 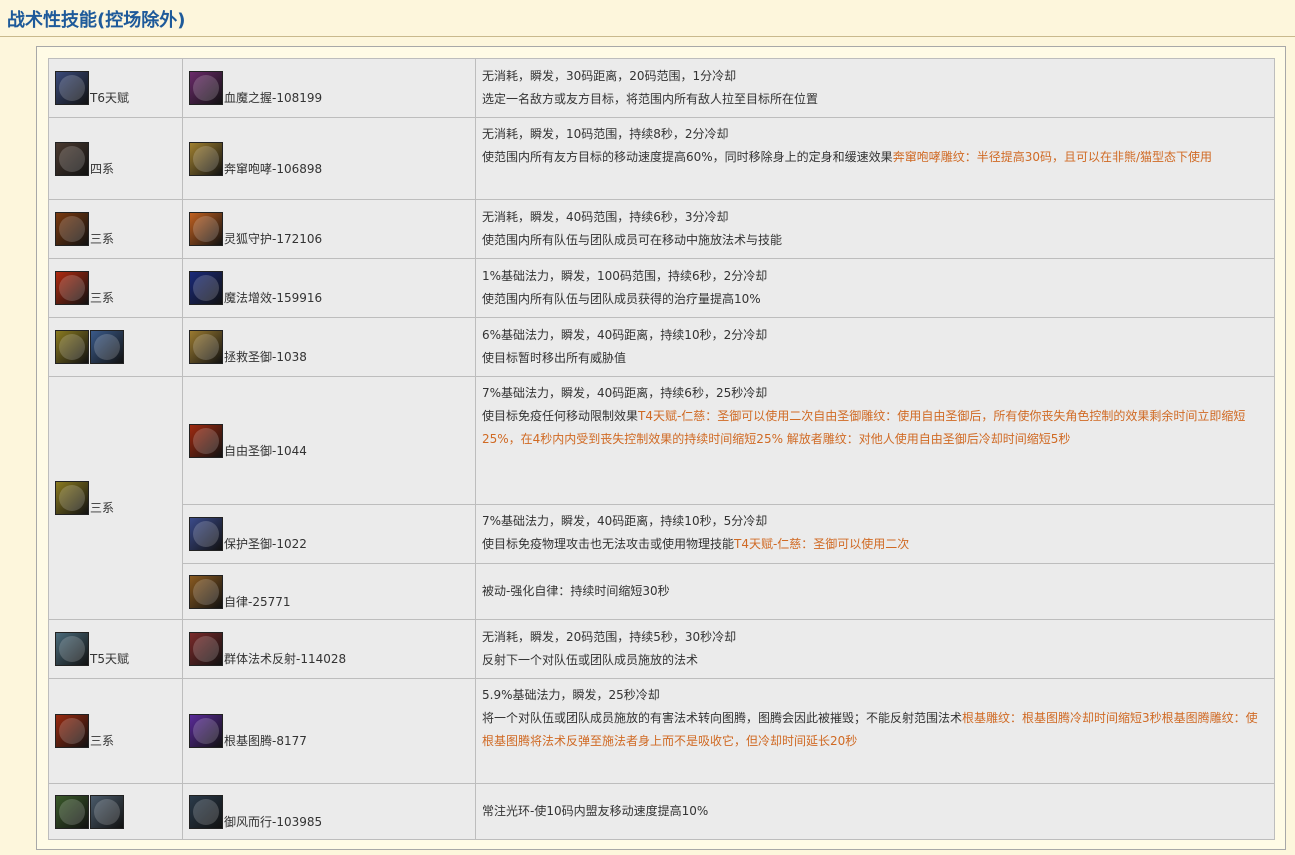 I want to click on protection-icon, so click(x=206, y=534).